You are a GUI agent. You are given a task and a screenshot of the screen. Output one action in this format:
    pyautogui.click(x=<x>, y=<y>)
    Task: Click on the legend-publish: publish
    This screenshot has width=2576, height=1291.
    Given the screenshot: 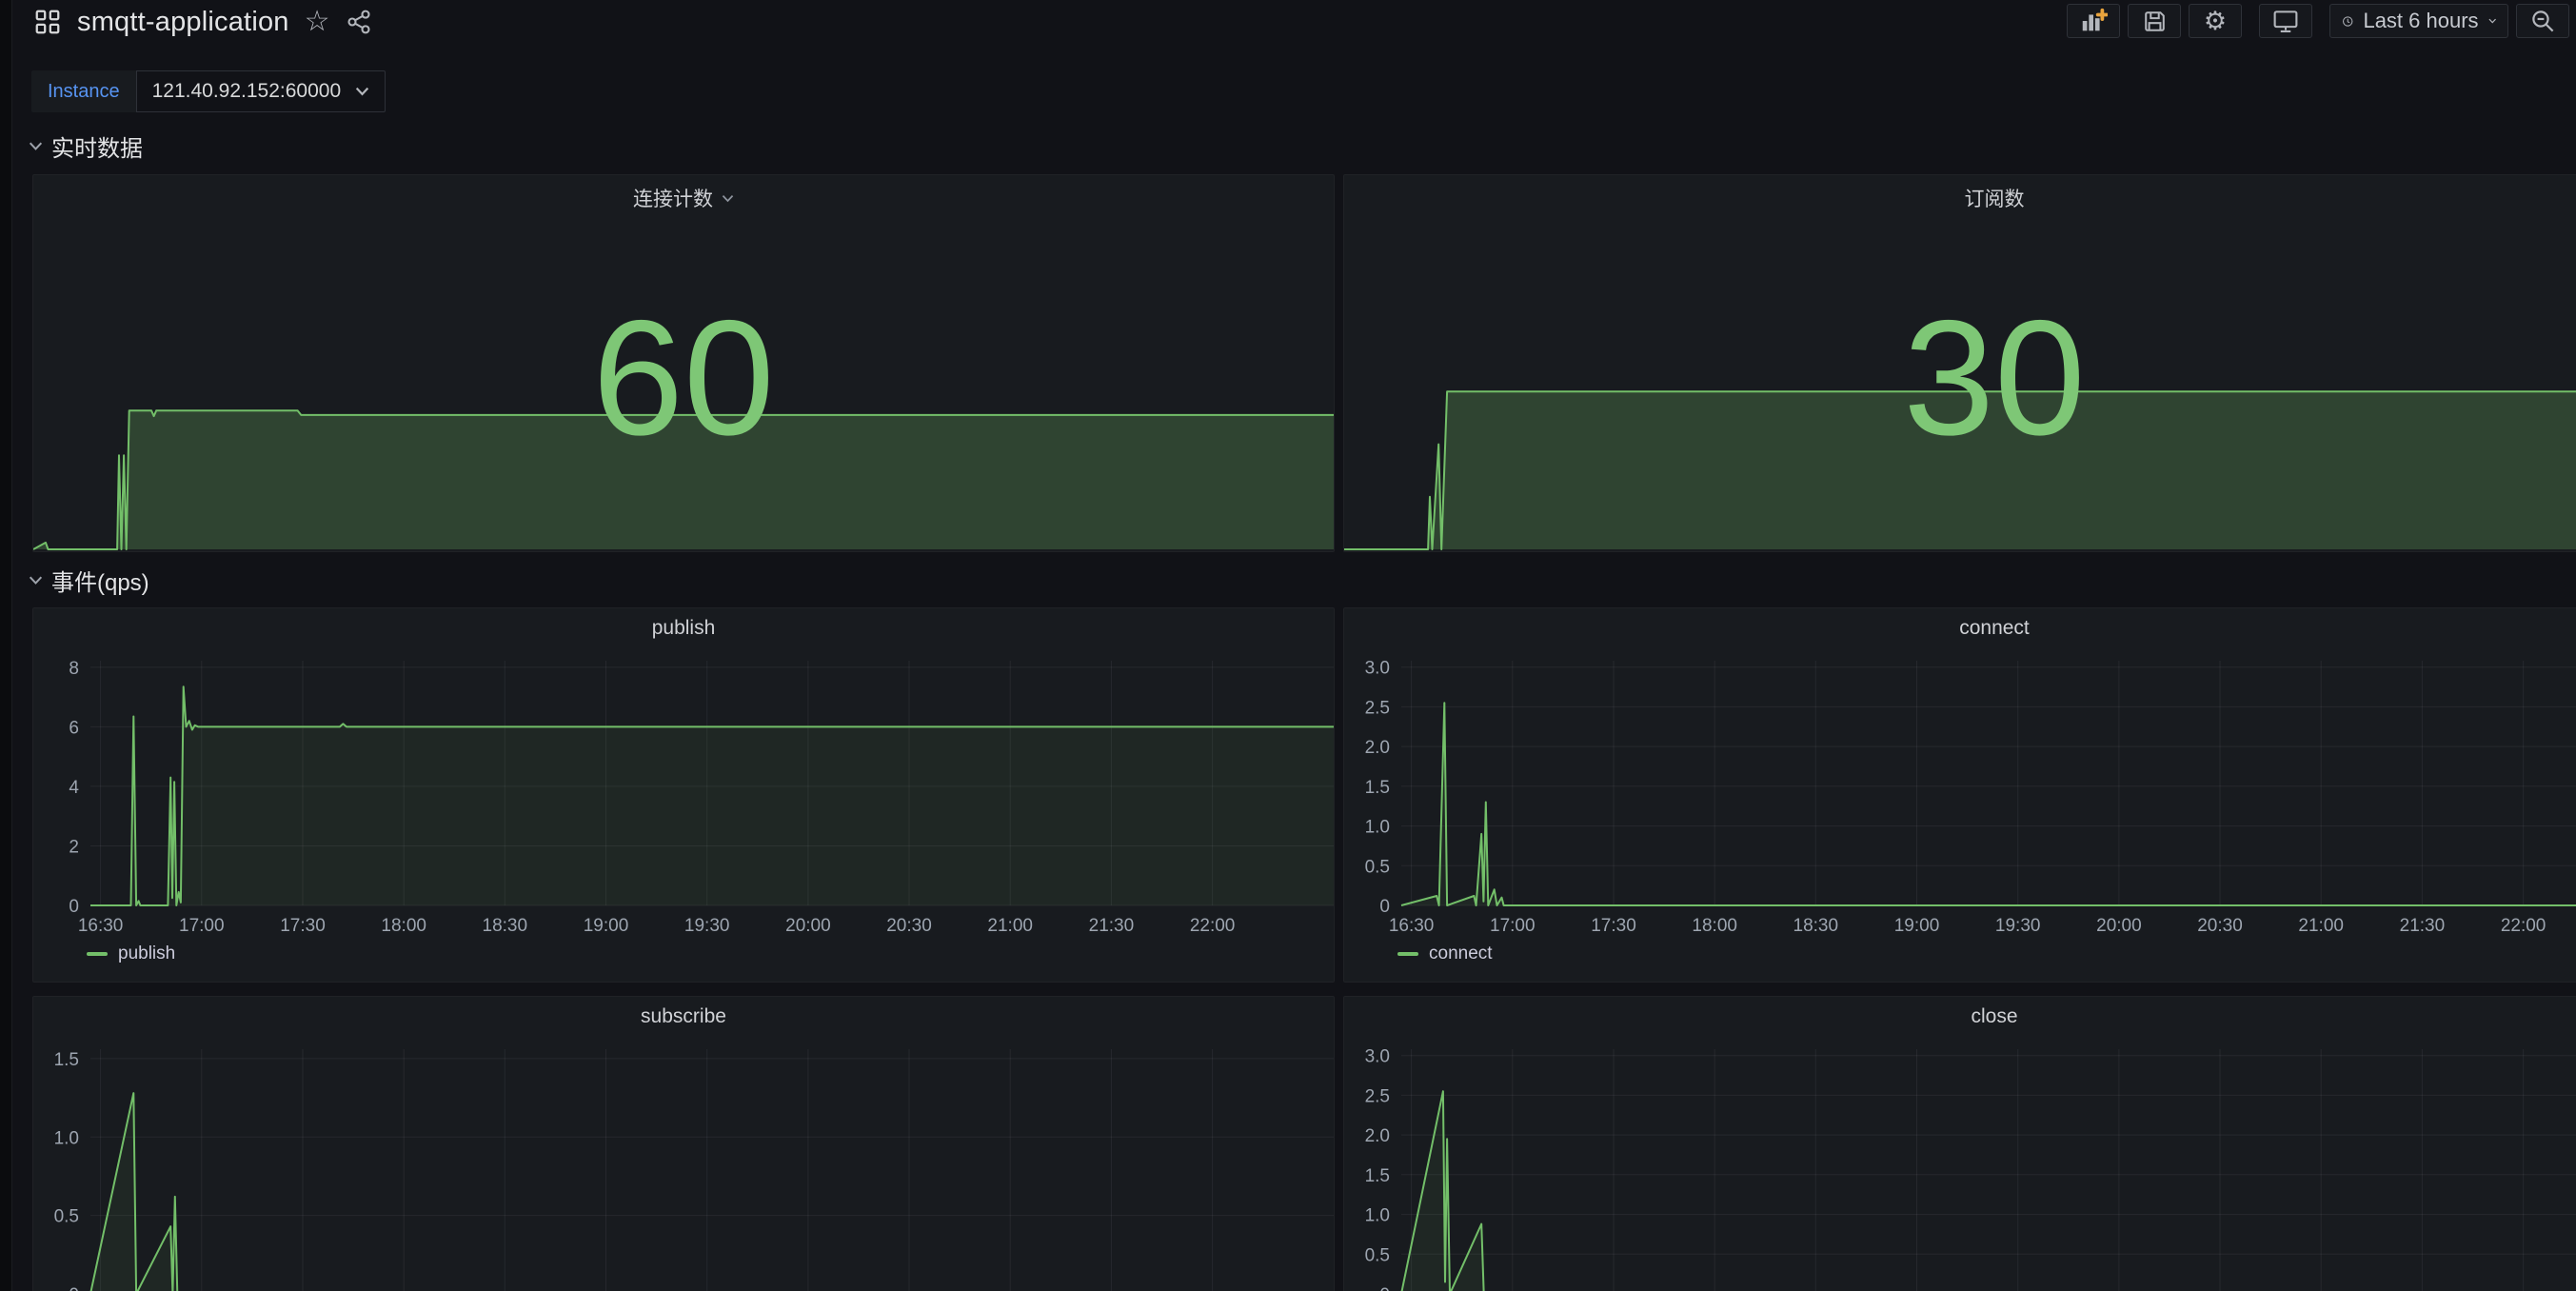 What is the action you would take?
    pyautogui.click(x=131, y=953)
    